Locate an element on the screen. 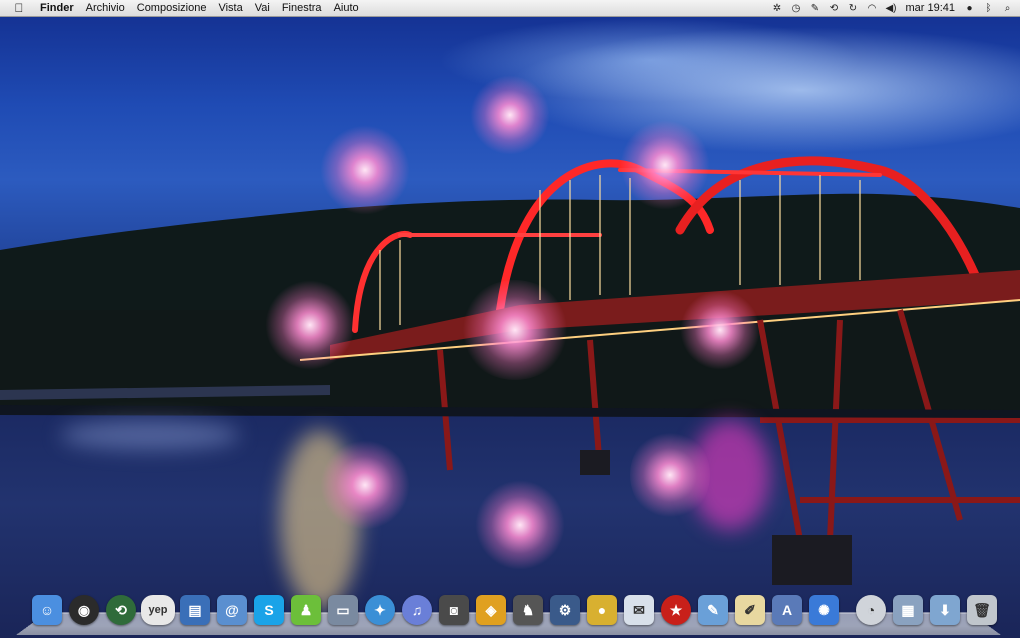 Image resolution: width=1020 pixels, height=638 pixels. dock-ipad-app-icon: ▭ is located at coordinates (343, 610).